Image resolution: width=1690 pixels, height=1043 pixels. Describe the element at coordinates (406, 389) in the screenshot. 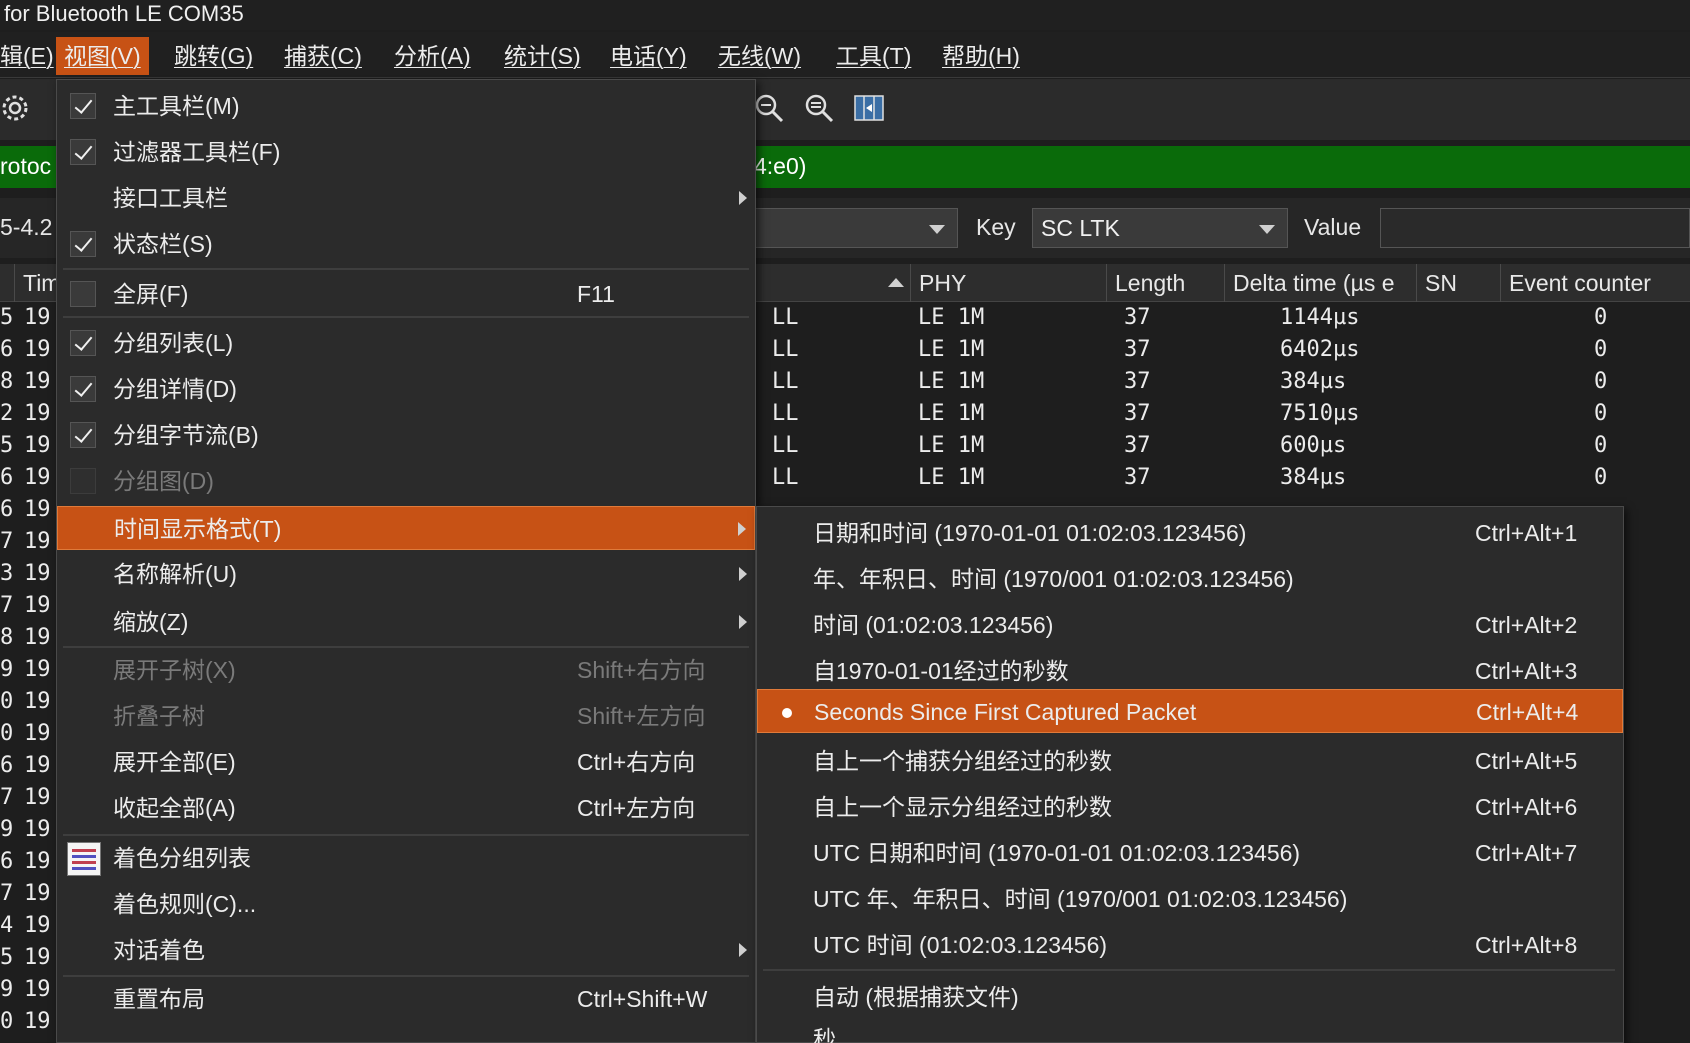

I see `menu-item-packet-details: 分组详情(D)` at that location.